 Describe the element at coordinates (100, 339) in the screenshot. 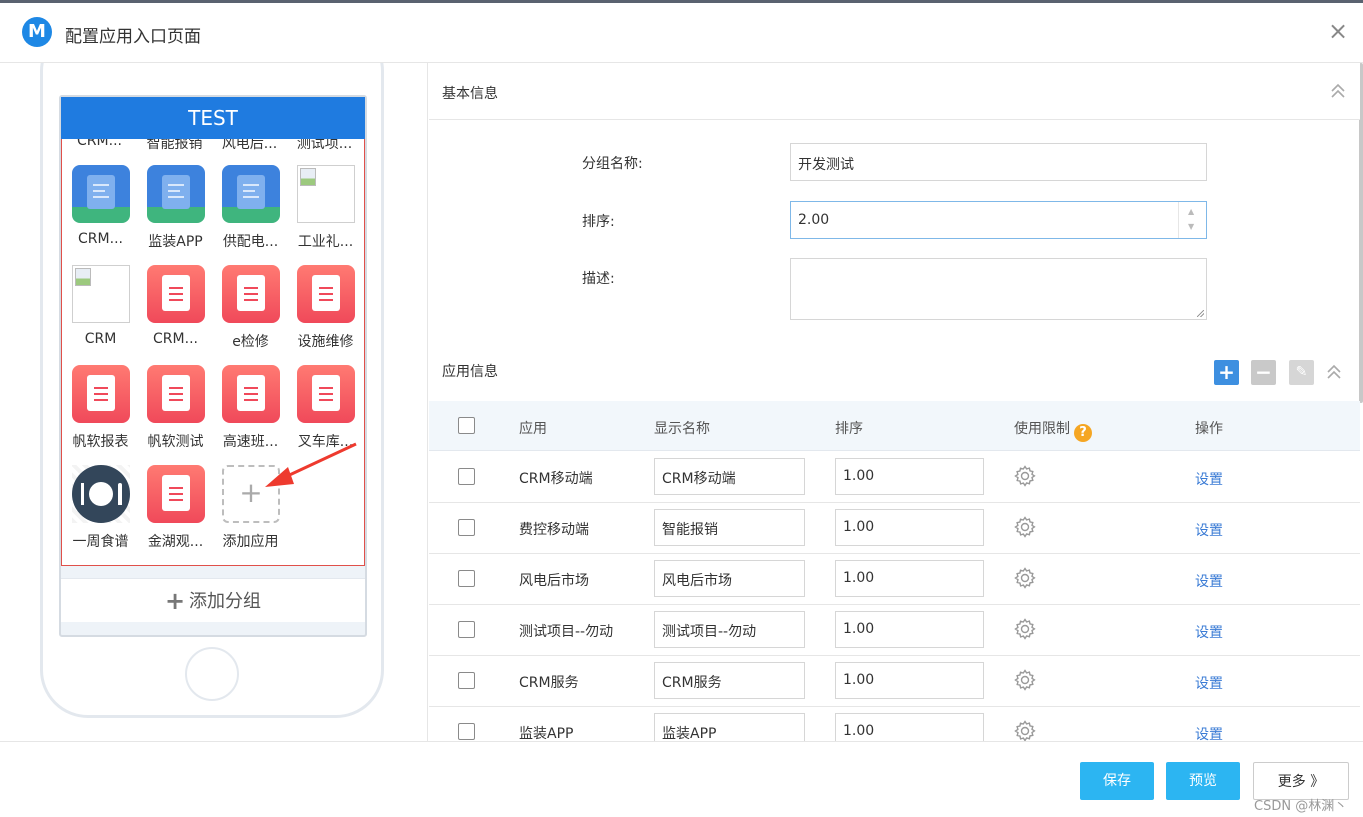

I see `app-label: CRM` at that location.